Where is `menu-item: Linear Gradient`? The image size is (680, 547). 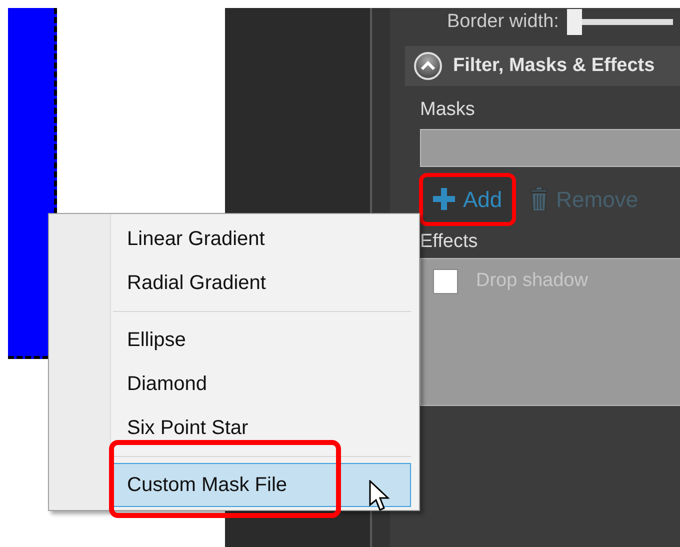
menu-item: Linear Gradient is located at coordinates (196, 239).